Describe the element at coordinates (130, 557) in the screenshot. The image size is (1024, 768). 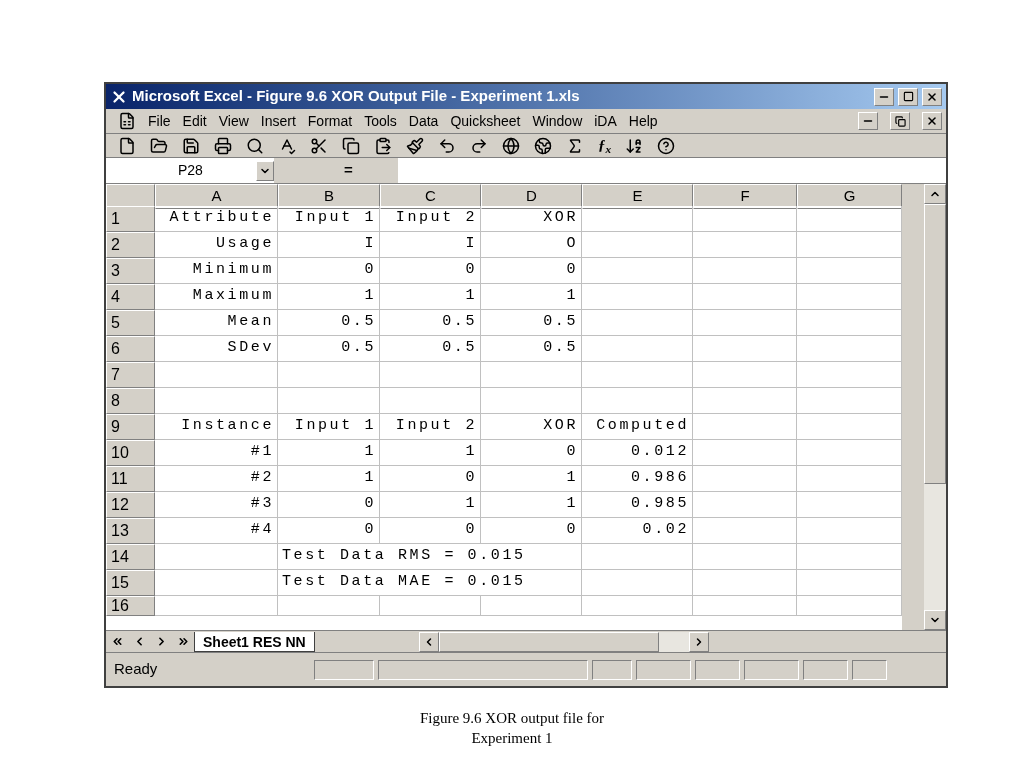
I see `row-header: 14` at that location.